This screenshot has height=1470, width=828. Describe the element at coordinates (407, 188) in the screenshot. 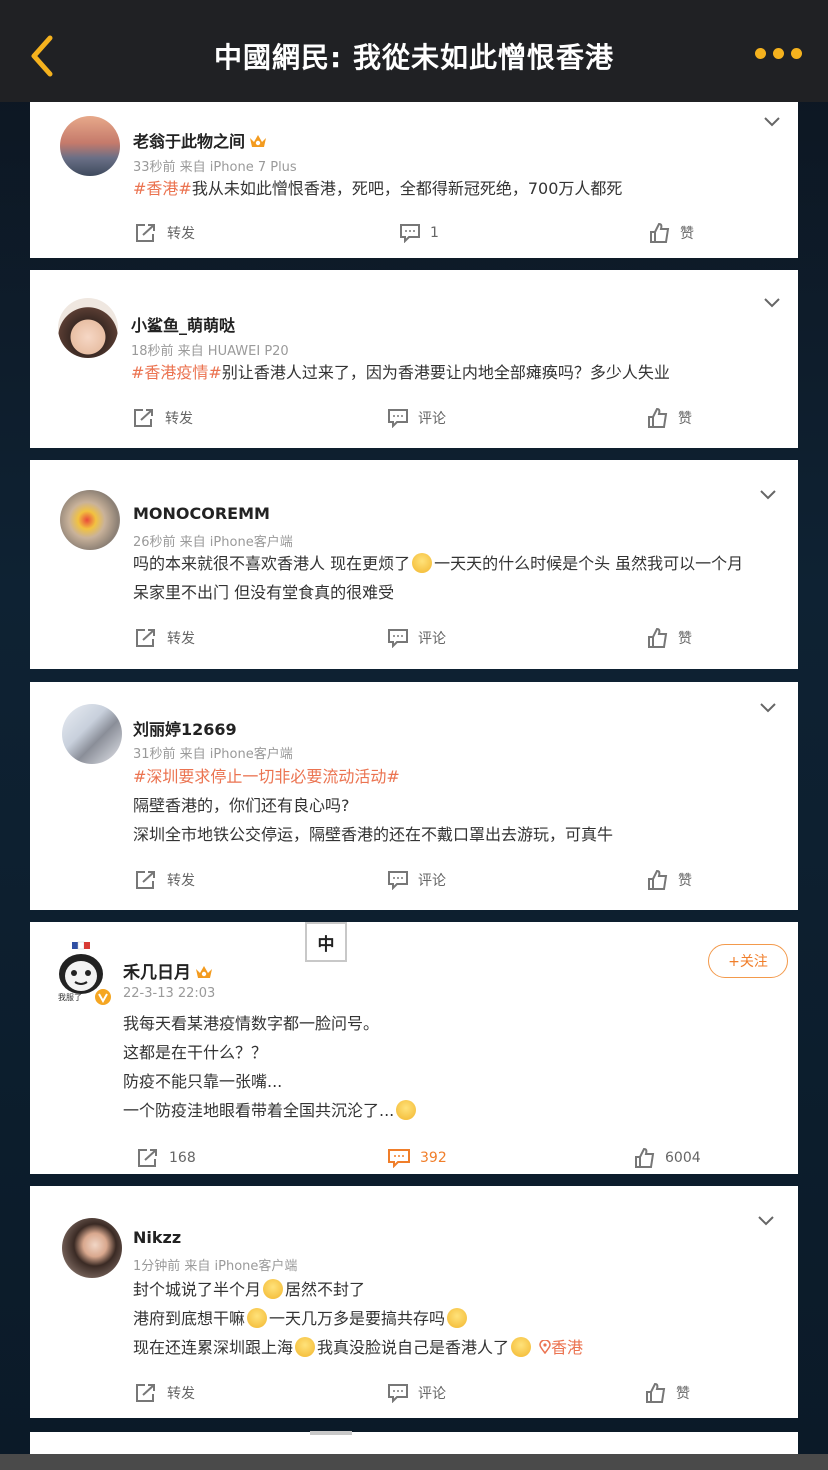

I see `content-line: 我从未如此憎恨香港，死吧，全都得新冠死绝，700万人都死` at that location.